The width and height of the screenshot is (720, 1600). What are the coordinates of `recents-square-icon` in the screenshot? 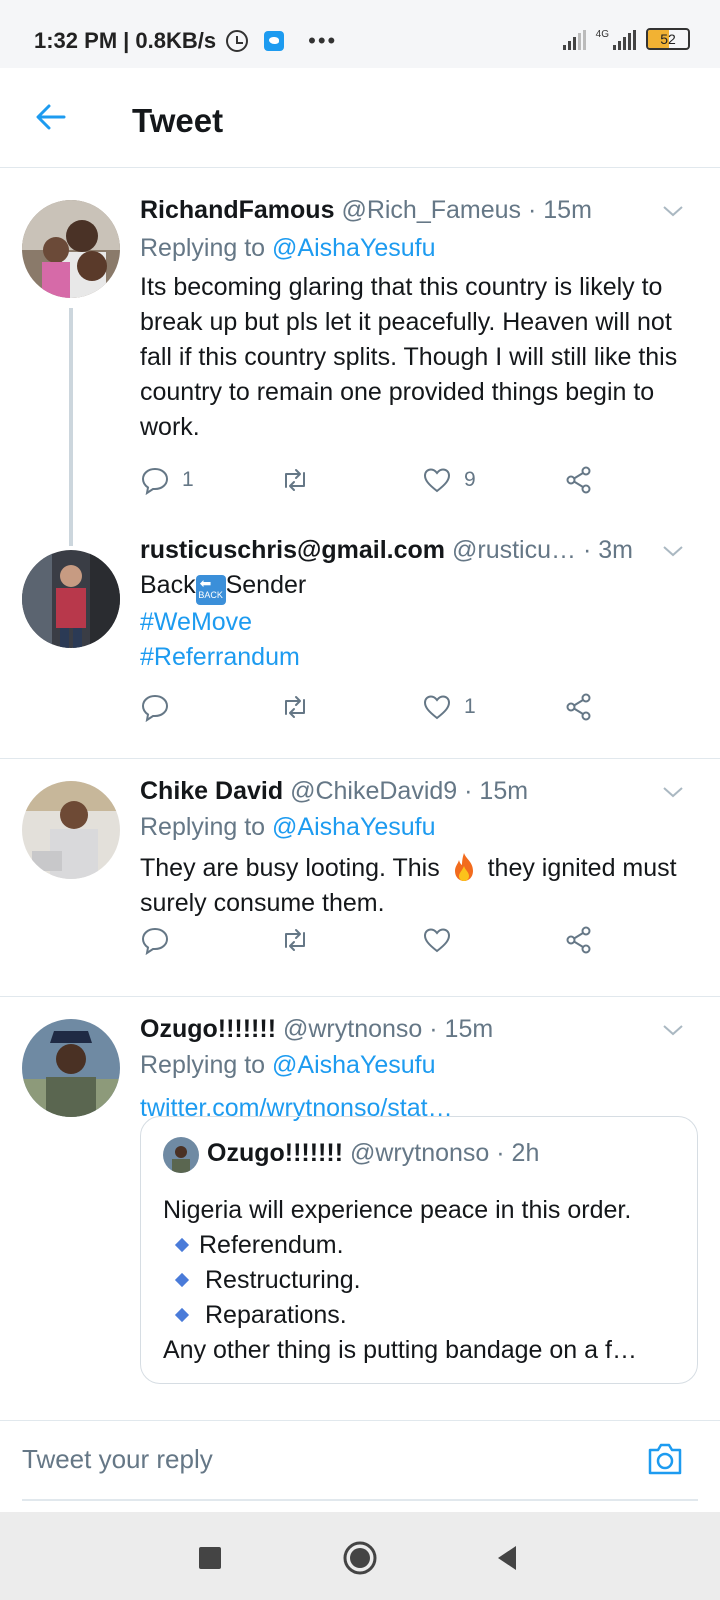 It's located at (210, 1558).